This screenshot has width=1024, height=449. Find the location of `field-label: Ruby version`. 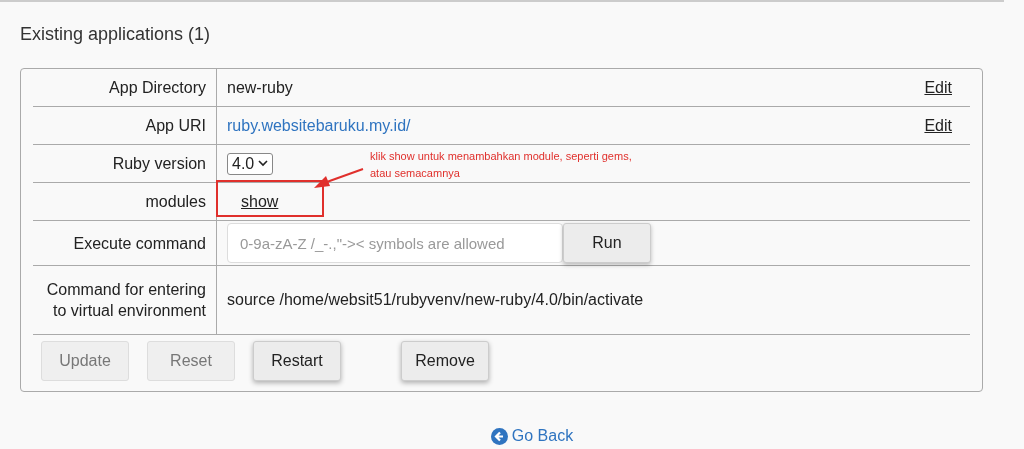

field-label: Ruby version is located at coordinates (159, 164).